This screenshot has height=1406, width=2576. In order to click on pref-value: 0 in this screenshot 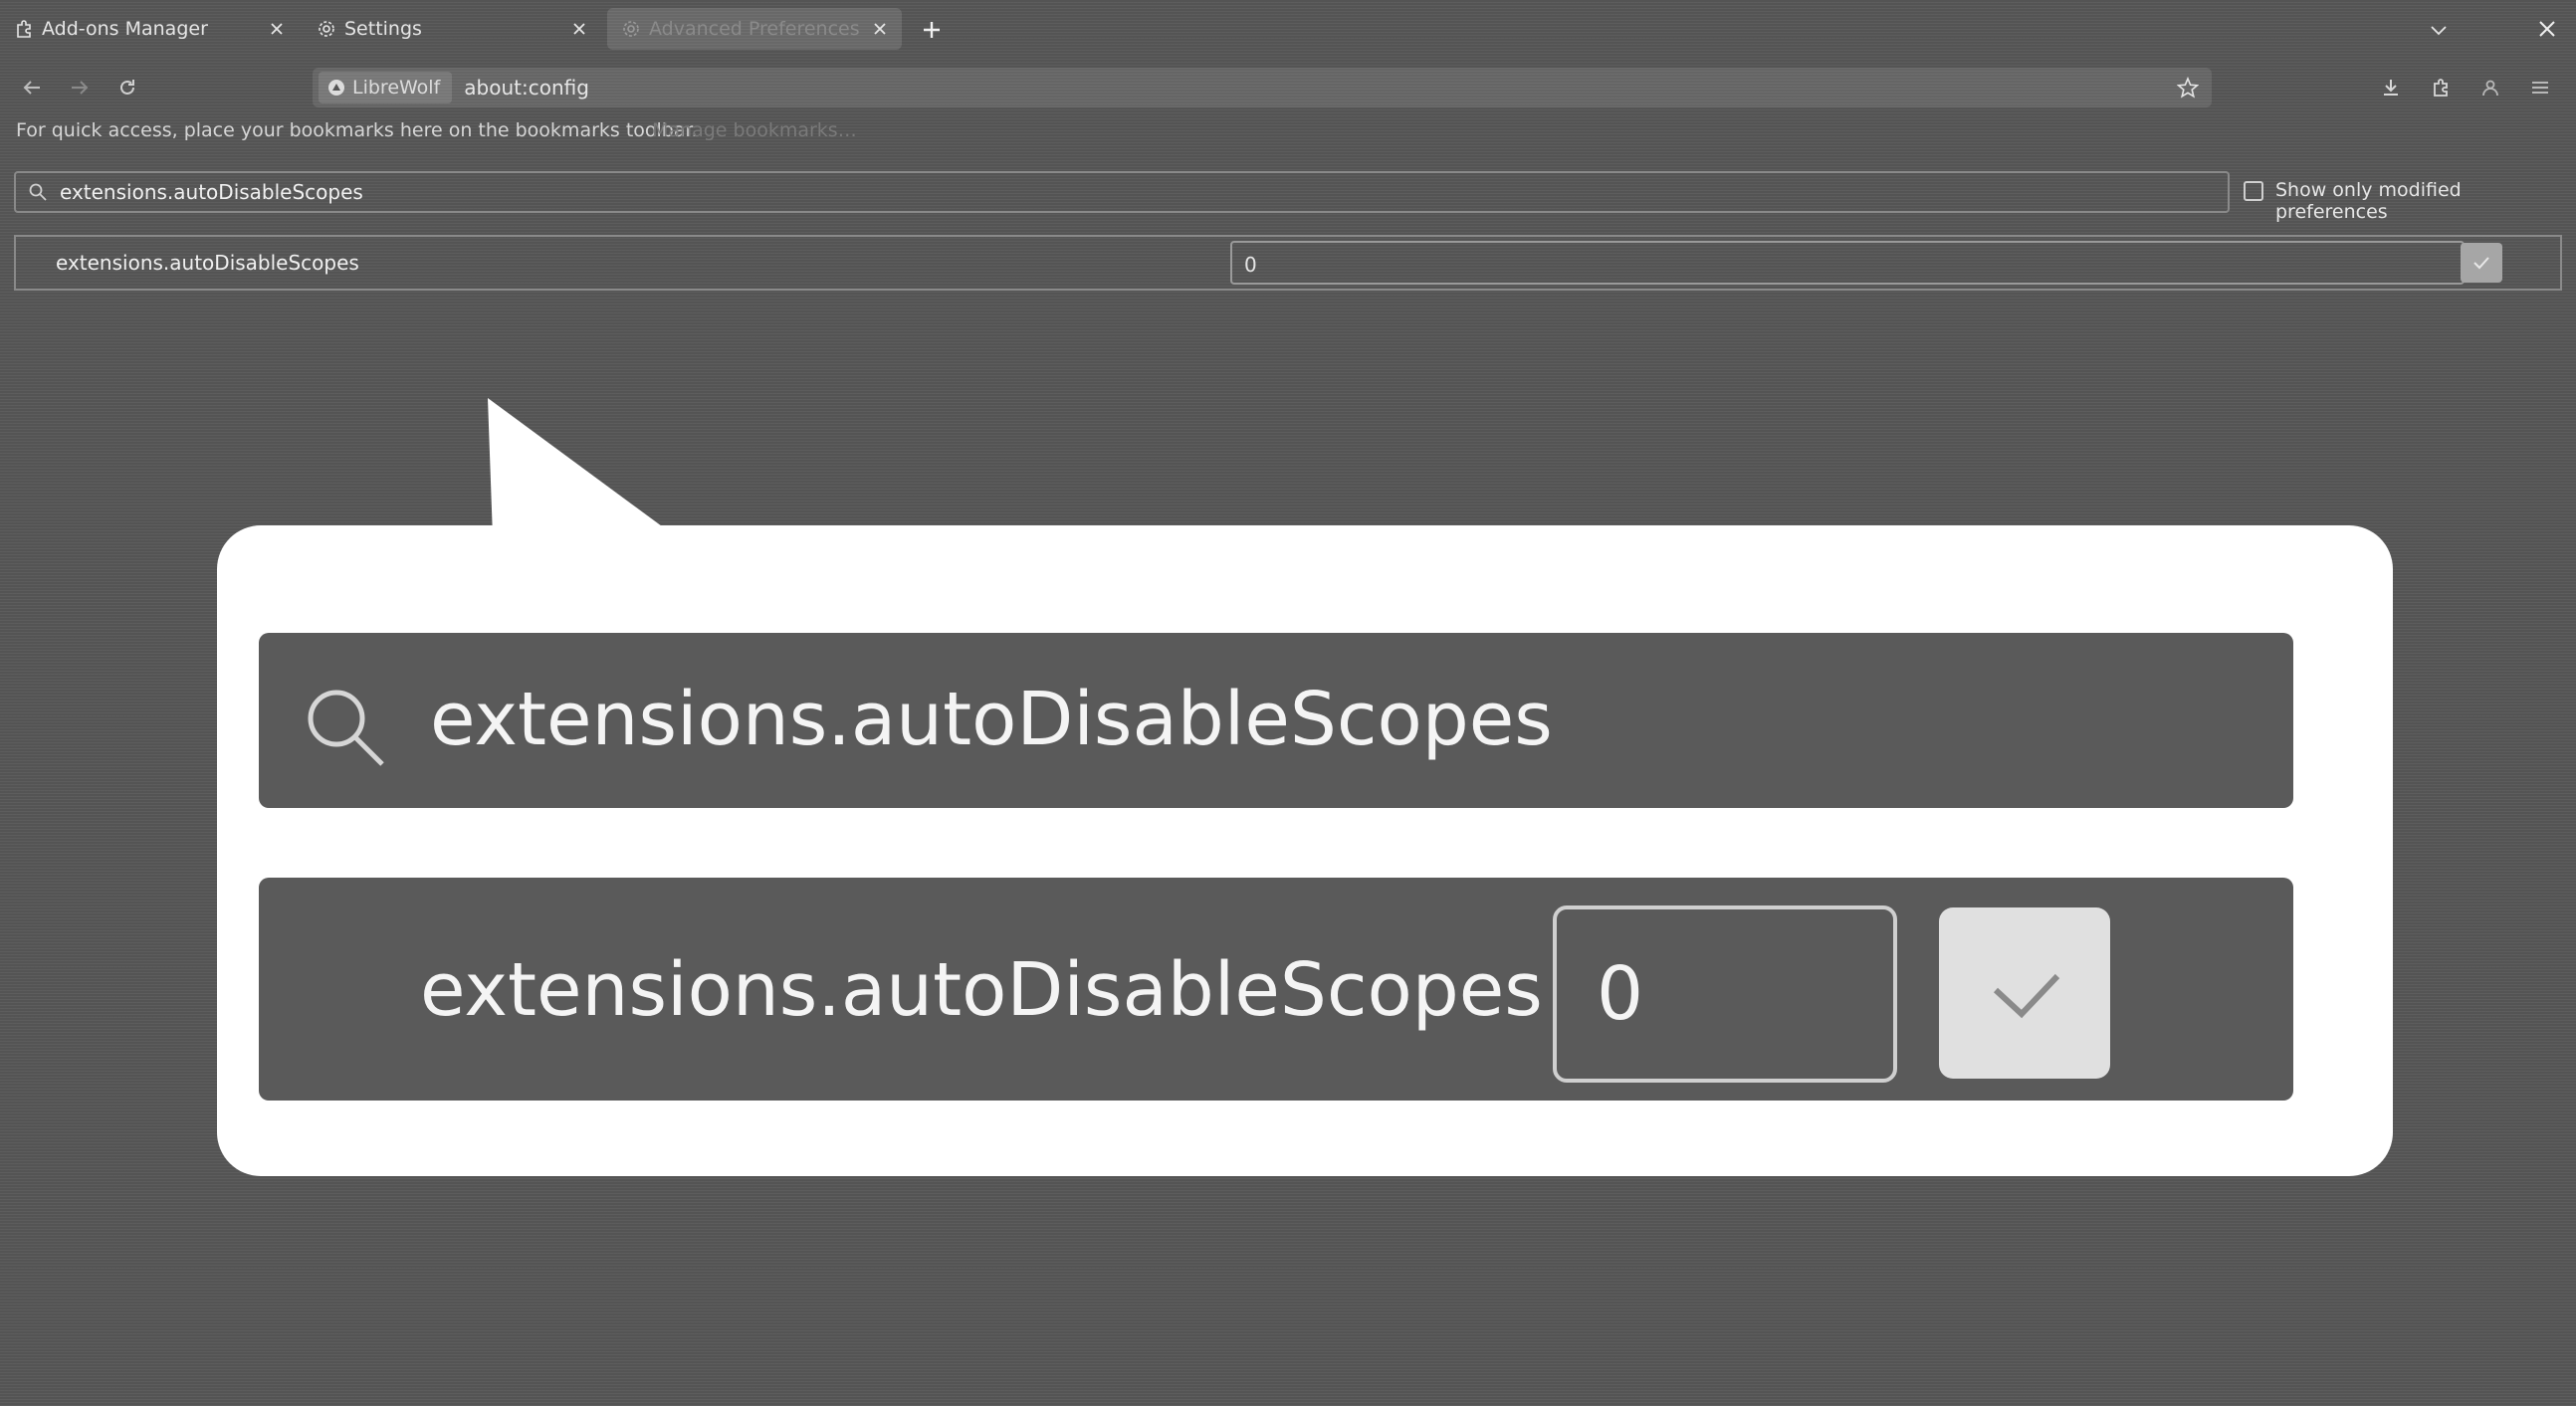, I will do `click(1250, 265)`.